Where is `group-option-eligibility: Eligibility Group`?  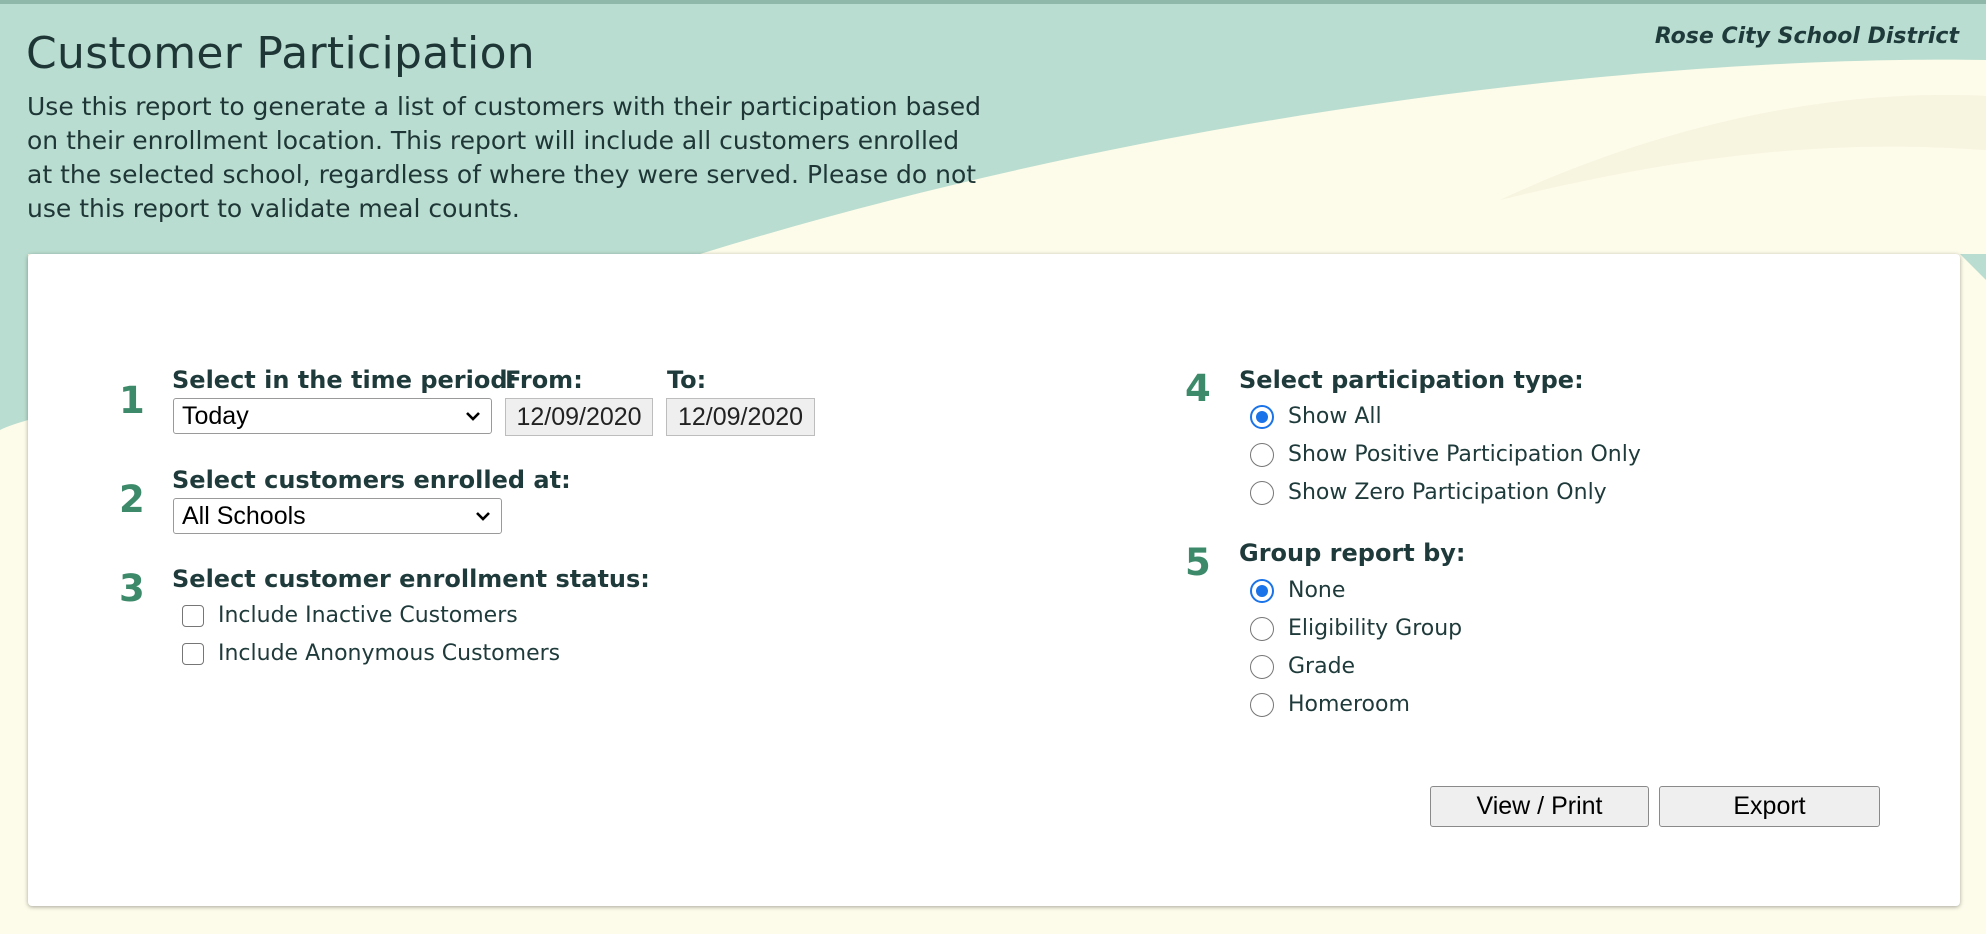 group-option-eligibility: Eligibility Group is located at coordinates (1356, 628).